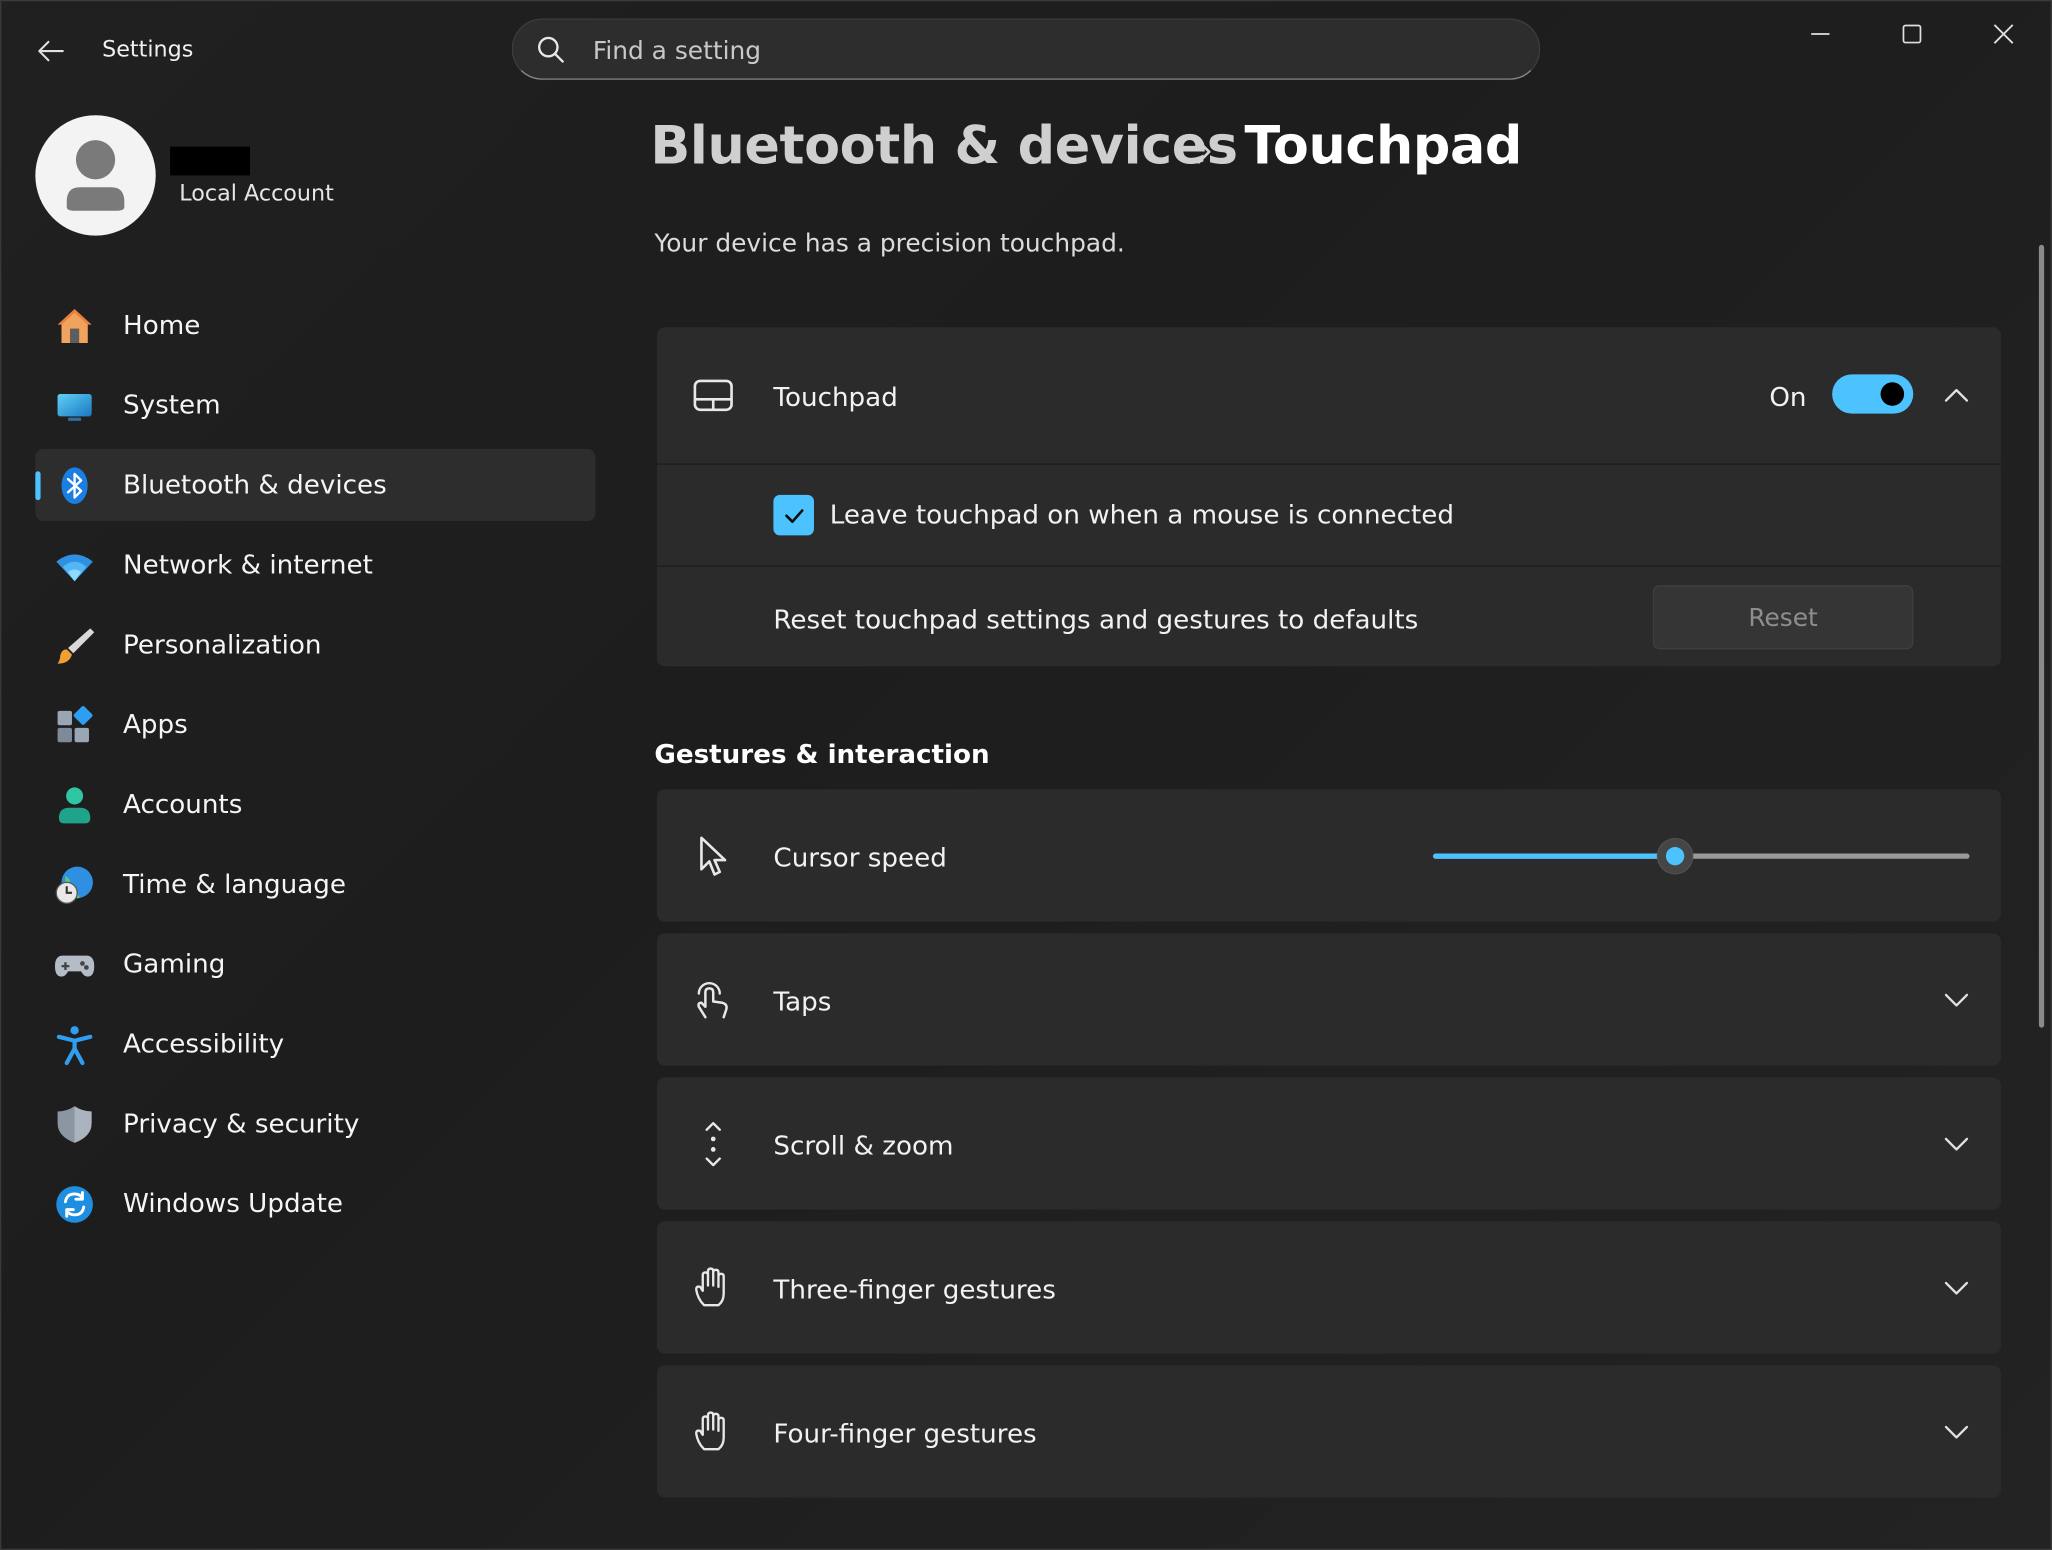  Describe the element at coordinates (1328, 1143) in the screenshot. I see `scroll-zoom-card: Scroll & zoom` at that location.